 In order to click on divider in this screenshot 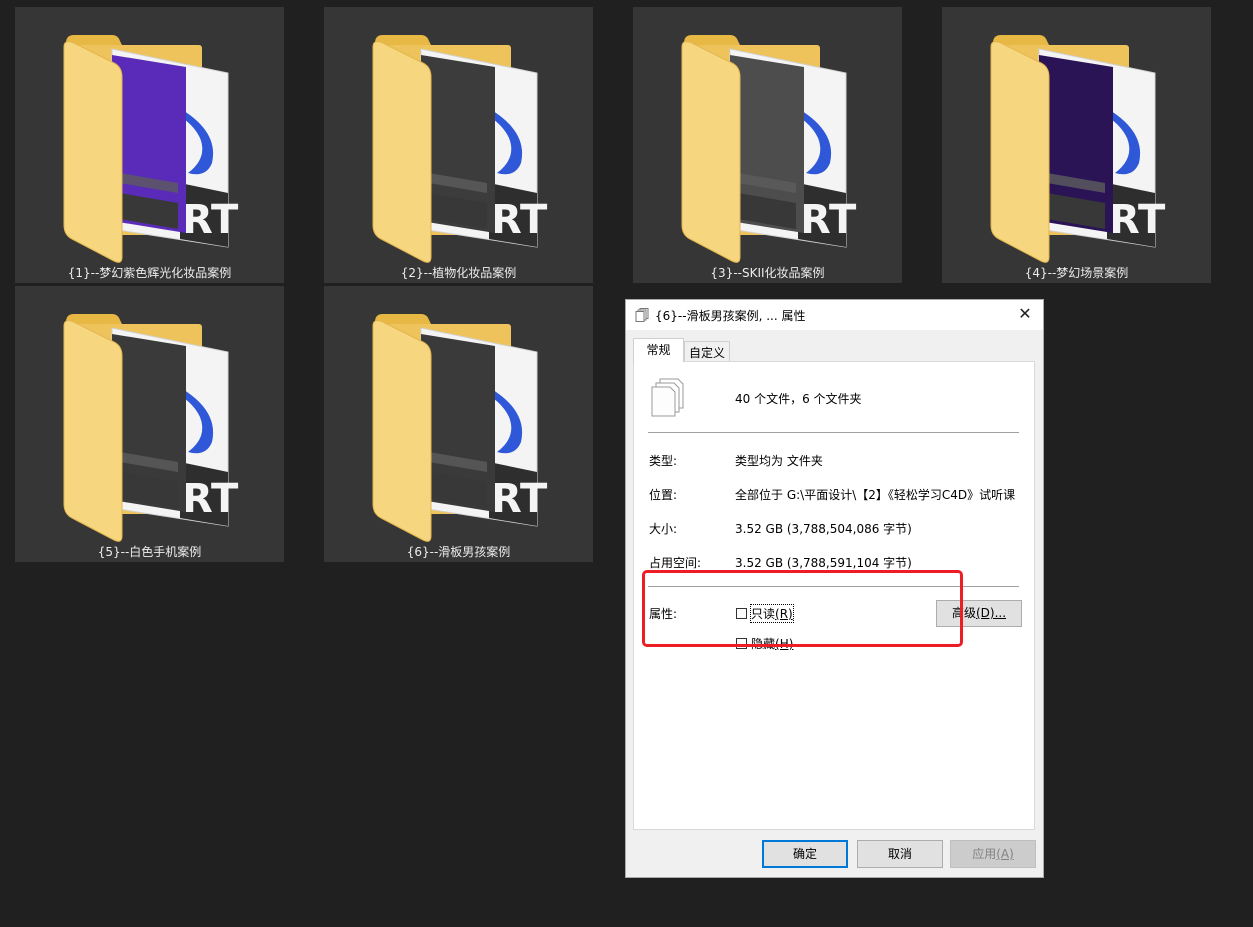, I will do `click(833, 432)`.